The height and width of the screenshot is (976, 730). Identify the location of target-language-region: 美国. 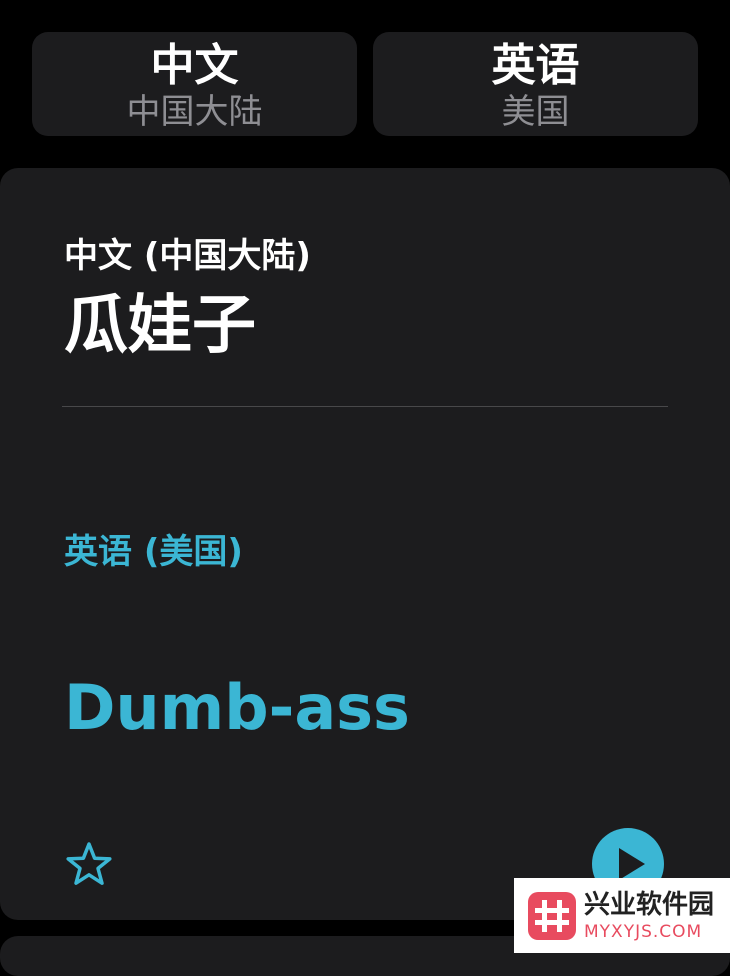
(535, 112).